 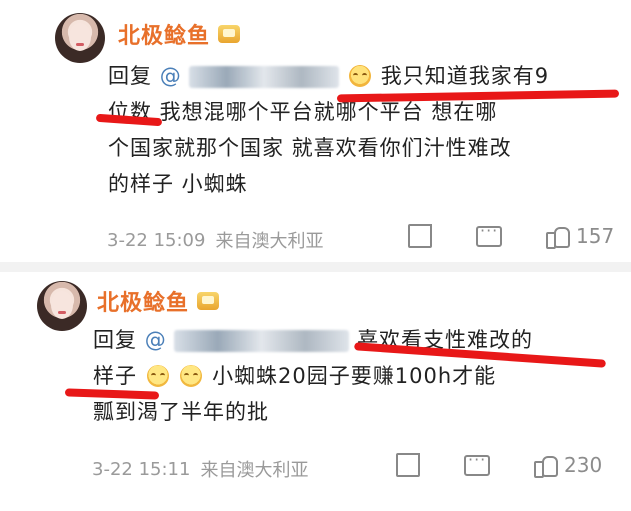 I want to click on comment-line-2-text: 样子, so click(x=115, y=376).